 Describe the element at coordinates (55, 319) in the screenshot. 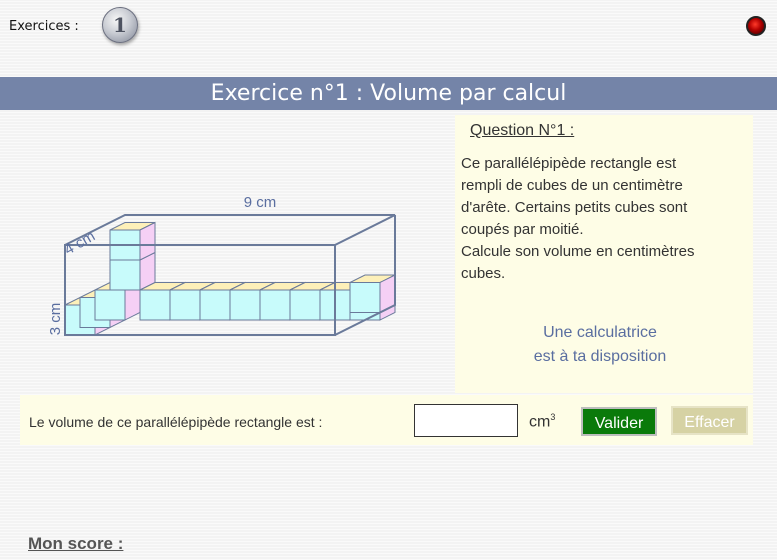

I see `height-label: 3 cm` at that location.